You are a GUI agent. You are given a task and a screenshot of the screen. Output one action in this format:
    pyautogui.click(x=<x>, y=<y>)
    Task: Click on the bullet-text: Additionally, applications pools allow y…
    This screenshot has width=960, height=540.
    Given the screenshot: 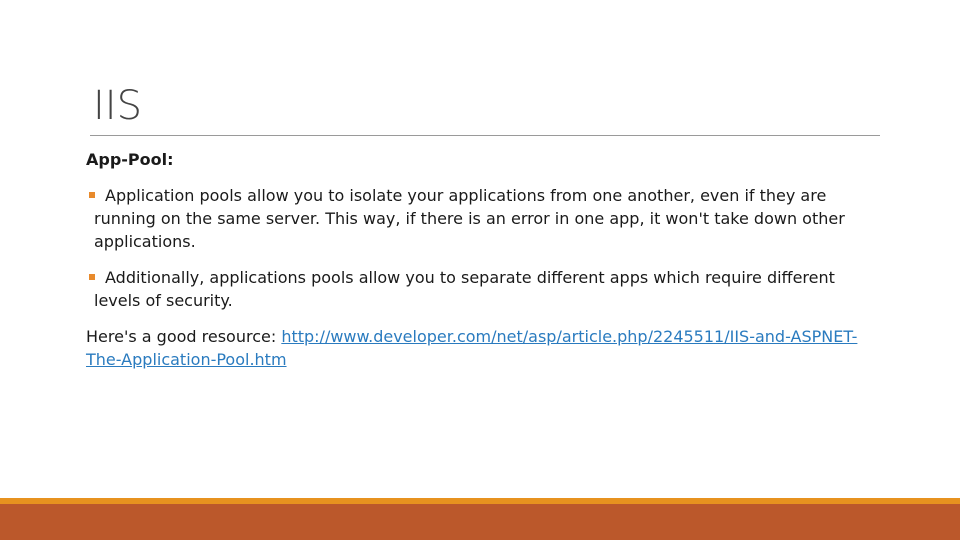 What is the action you would take?
    pyautogui.click(x=464, y=289)
    